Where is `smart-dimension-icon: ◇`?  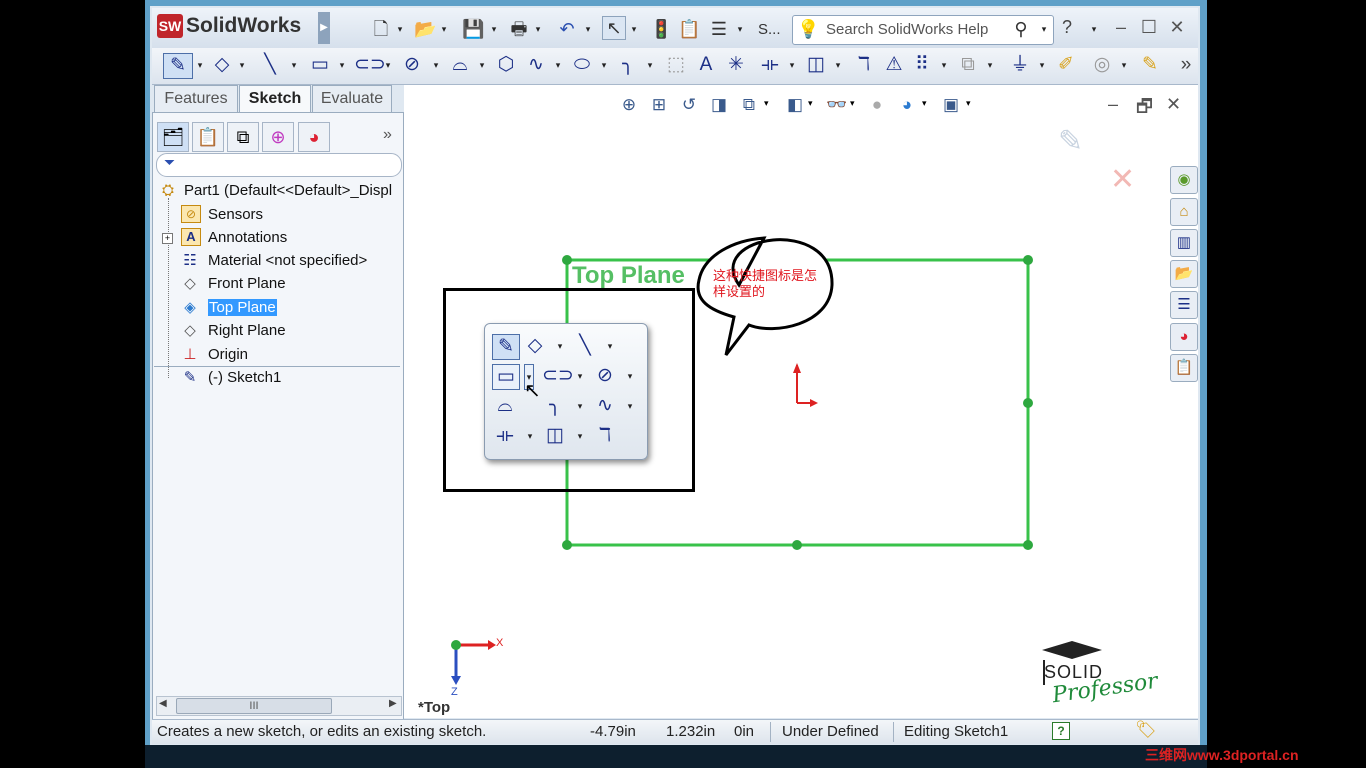 smart-dimension-icon: ◇ is located at coordinates (222, 65).